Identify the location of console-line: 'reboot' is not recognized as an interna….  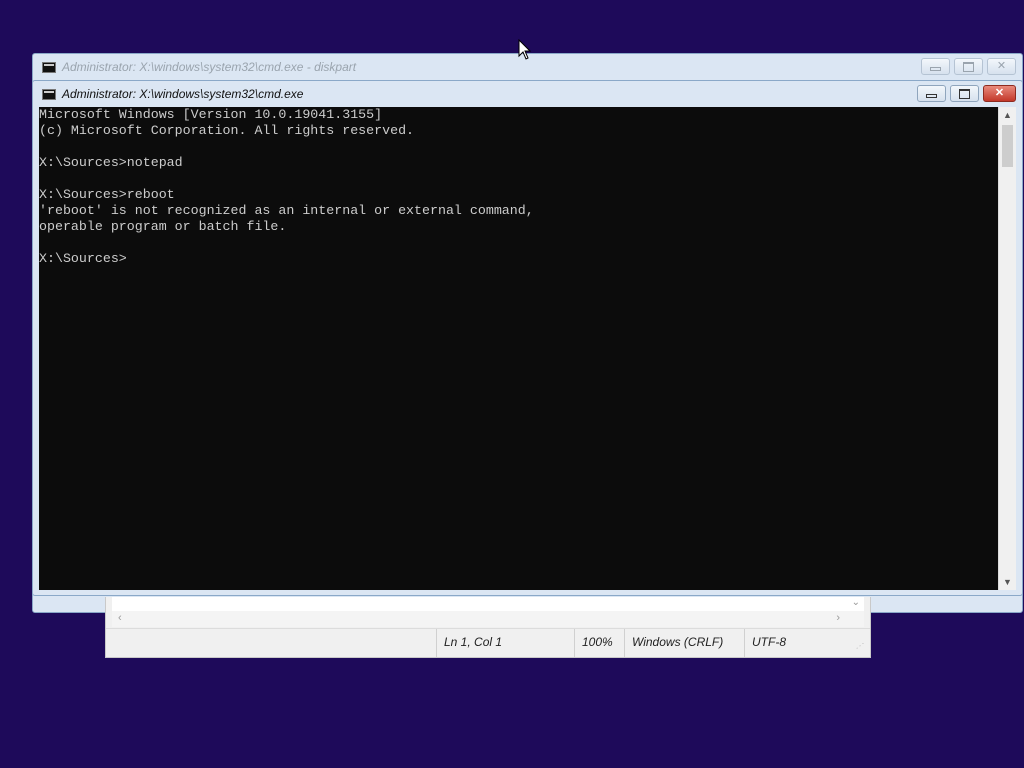
(286, 210).